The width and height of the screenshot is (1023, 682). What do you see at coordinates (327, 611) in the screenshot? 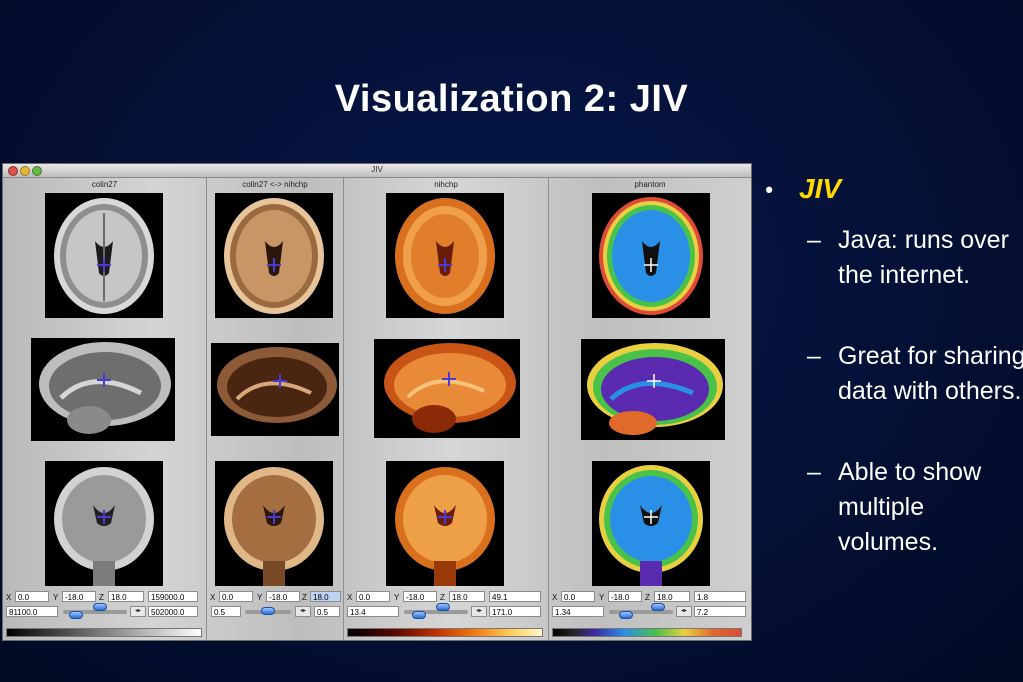
I see `blend-value-field: 0.5` at bounding box center [327, 611].